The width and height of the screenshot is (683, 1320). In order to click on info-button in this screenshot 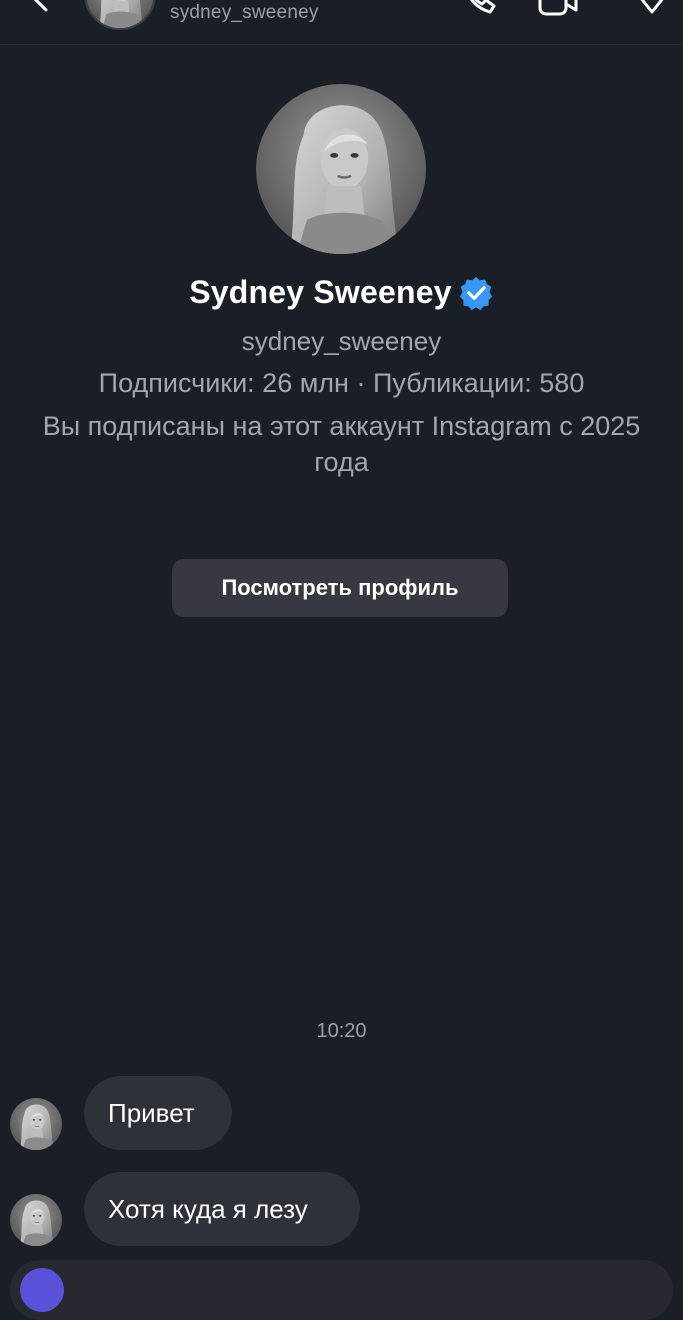, I will do `click(650, 9)`.